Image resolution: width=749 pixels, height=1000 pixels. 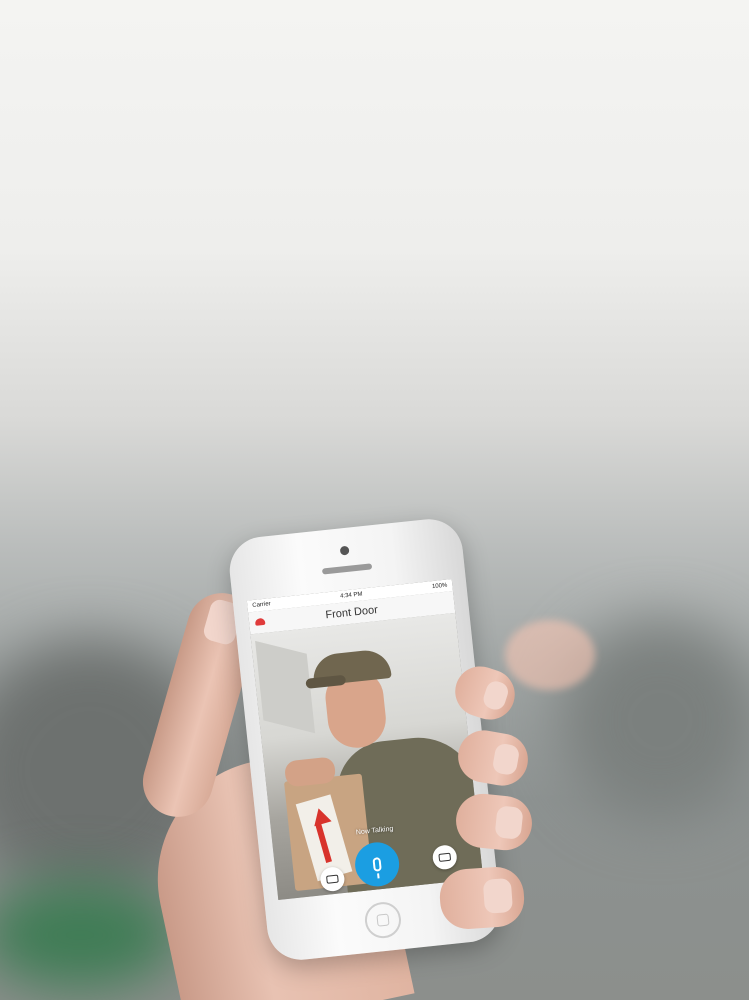 What do you see at coordinates (383, 920) in the screenshot?
I see `home-button` at bounding box center [383, 920].